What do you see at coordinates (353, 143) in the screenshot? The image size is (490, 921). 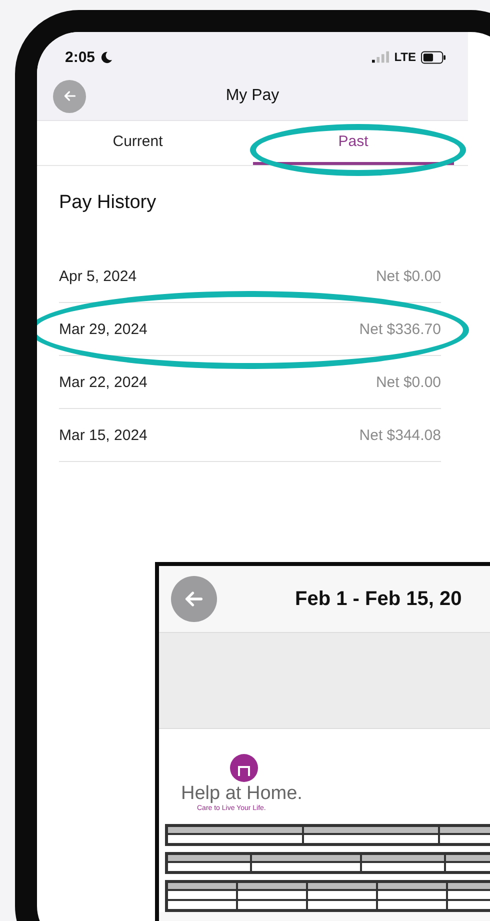 I see `tab: Past` at bounding box center [353, 143].